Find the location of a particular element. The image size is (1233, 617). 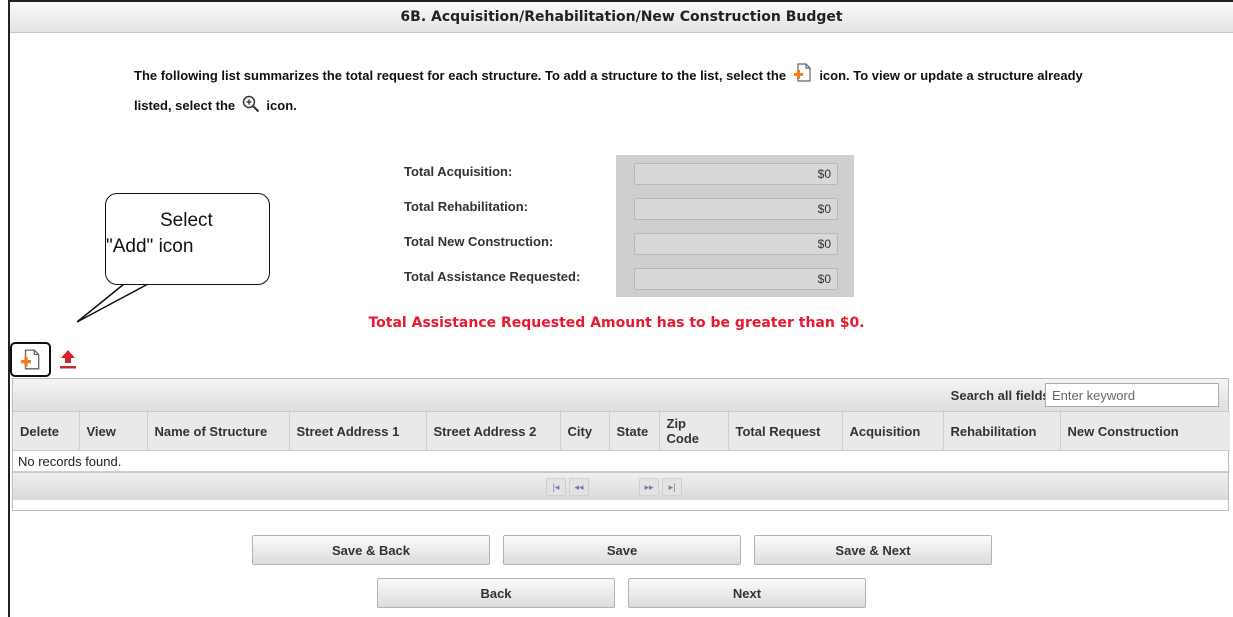

column-header-rehabilitation: Rehabilitation is located at coordinates (1002, 431).